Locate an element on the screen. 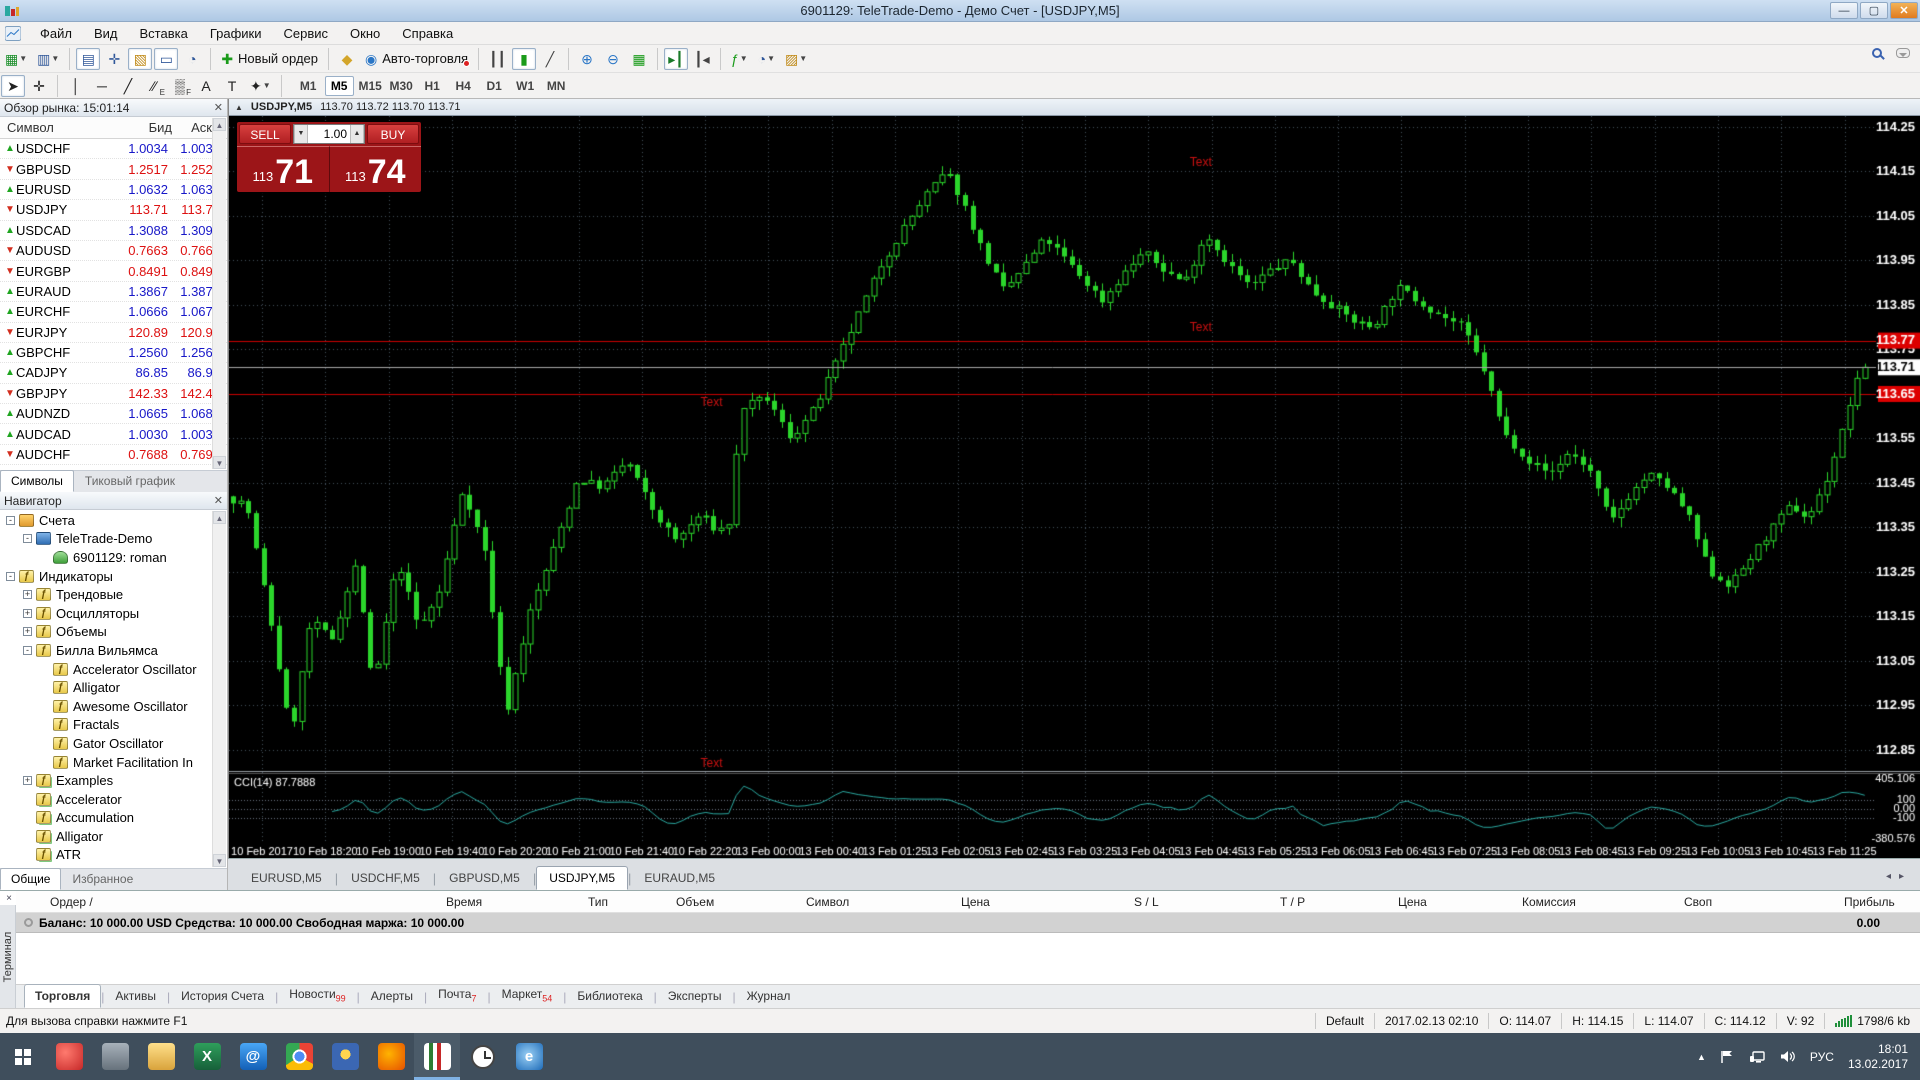 This screenshot has height=1080, width=1920. buy-button: BUY is located at coordinates (393, 134).